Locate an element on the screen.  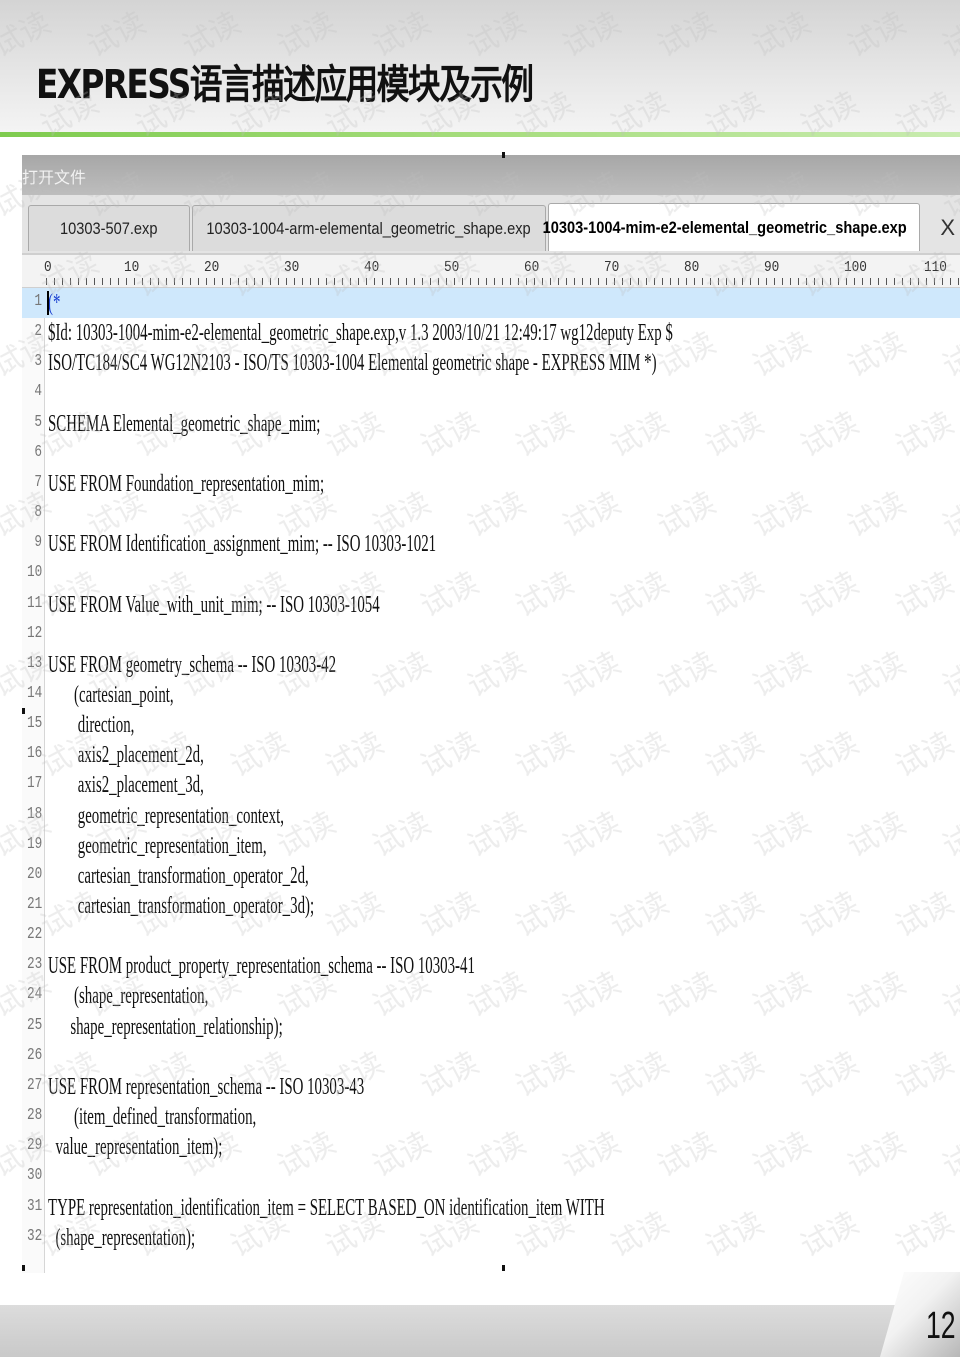
code-text: axis2_placement_3d, is located at coordinates (126, 785).